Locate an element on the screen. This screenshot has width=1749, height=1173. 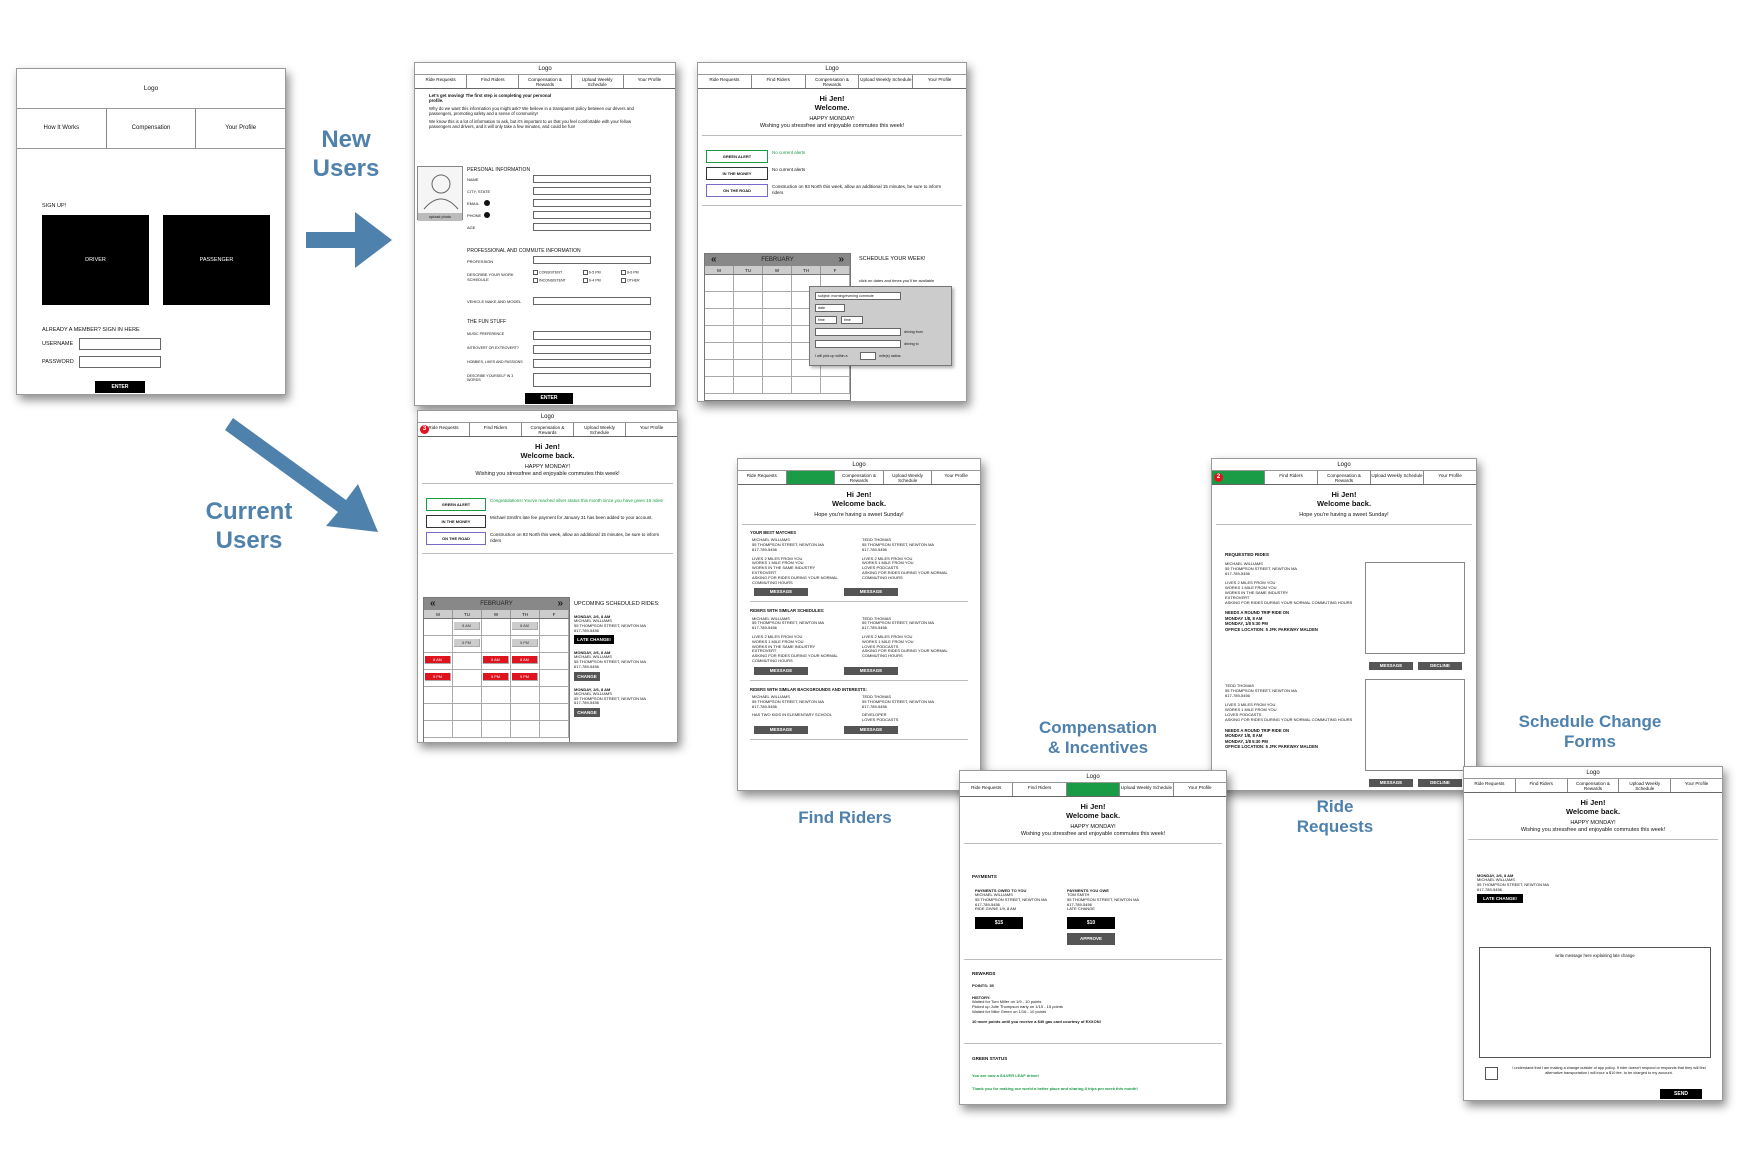
driving-from-input is located at coordinates (858, 332).